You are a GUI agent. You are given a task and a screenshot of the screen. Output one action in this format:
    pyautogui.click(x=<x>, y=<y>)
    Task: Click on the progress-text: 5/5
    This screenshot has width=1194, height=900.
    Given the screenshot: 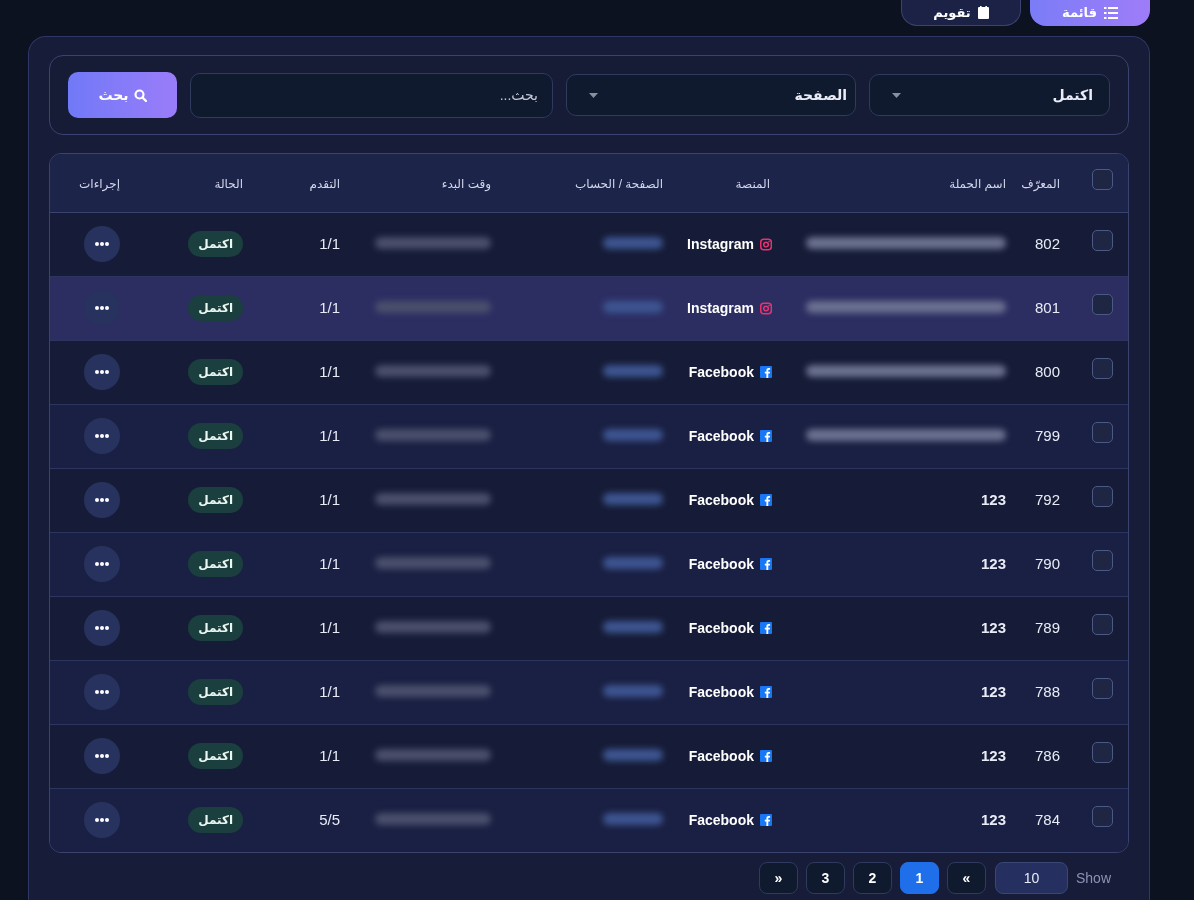 What is the action you would take?
    pyautogui.click(x=329, y=820)
    